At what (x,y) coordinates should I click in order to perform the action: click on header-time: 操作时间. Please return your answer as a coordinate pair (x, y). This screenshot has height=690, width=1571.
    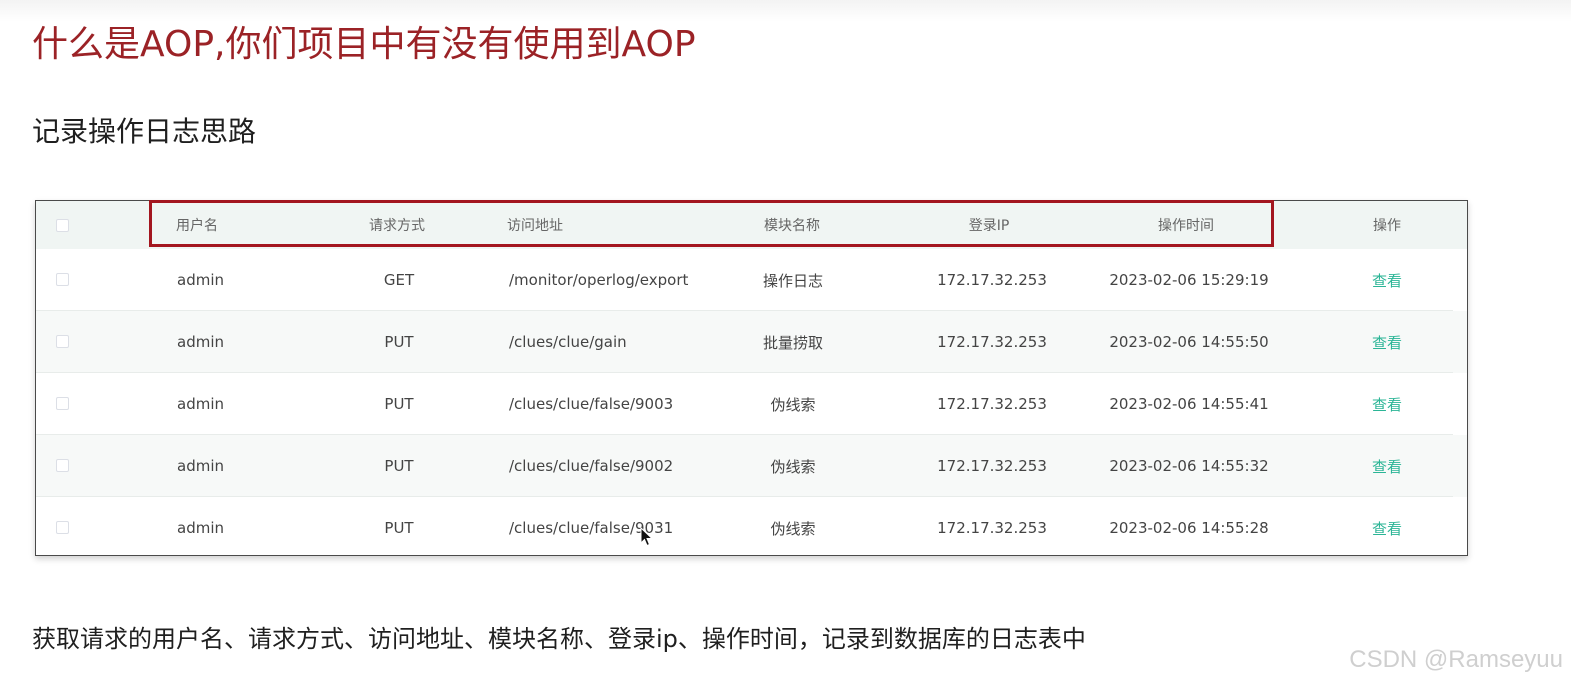
    Looking at the image, I should click on (1186, 226).